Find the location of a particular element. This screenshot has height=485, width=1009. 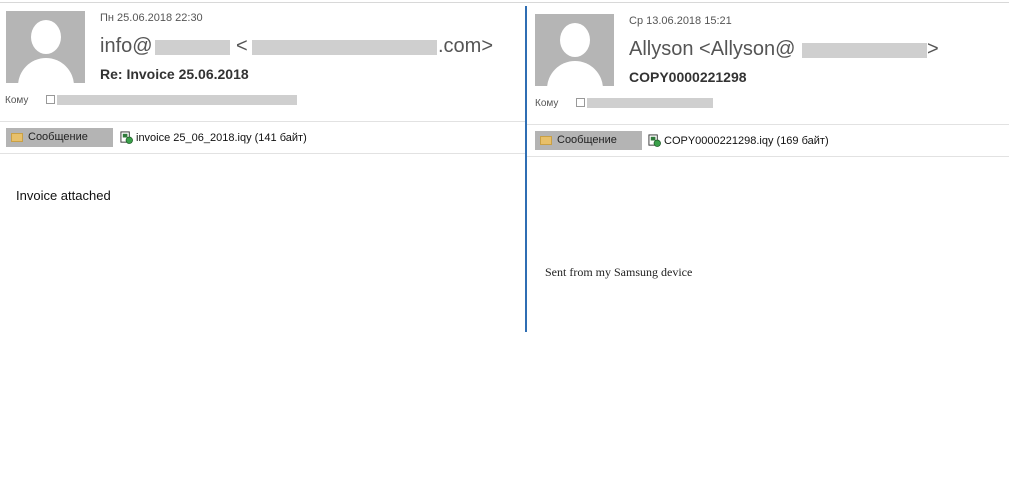

attachment-link: invoice 25_06_2018.iqy (141 байт) is located at coordinates (213, 138).